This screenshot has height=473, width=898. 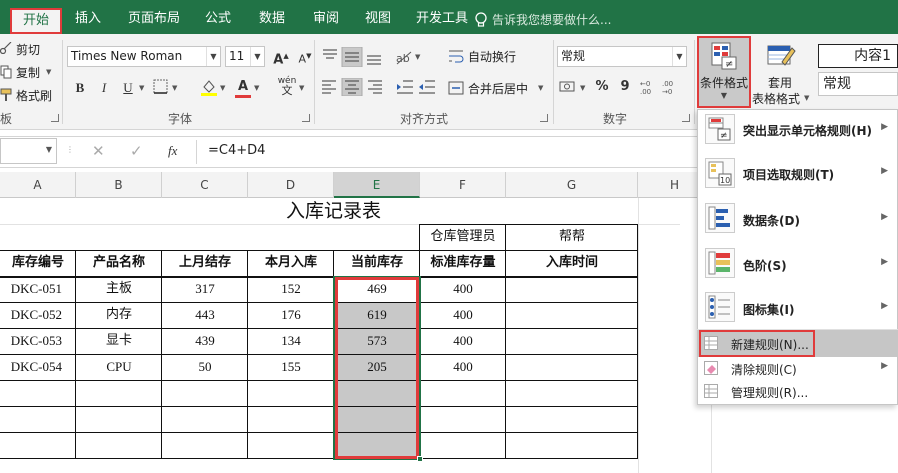 What do you see at coordinates (256, 88) in the screenshot?
I see `font-color-dropdown-arrow: ▼` at bounding box center [256, 88].